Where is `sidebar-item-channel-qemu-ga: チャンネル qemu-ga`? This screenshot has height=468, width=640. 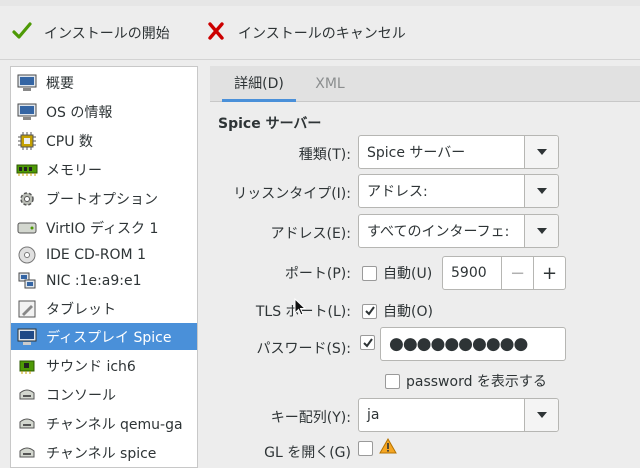 sidebar-item-channel-qemu-ga: チャンネル qemu-ga is located at coordinates (104, 423).